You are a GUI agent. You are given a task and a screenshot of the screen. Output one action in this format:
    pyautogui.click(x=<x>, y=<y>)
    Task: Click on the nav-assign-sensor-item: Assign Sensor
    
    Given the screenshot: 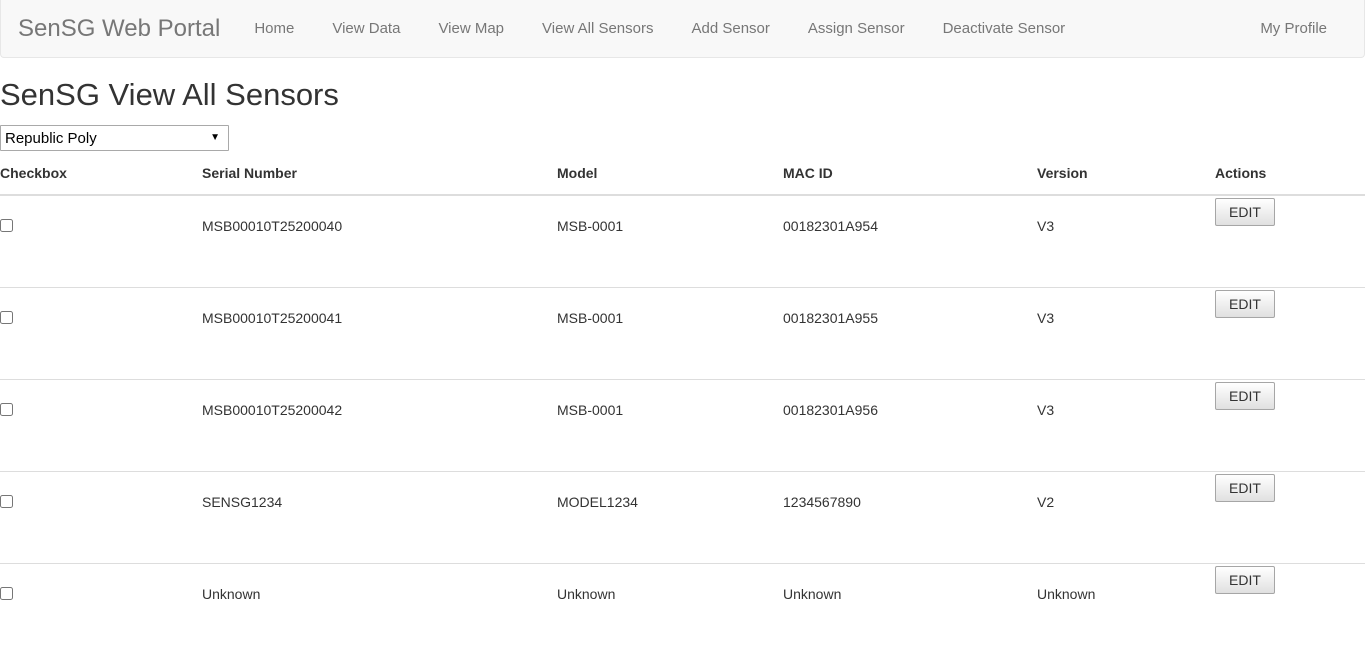 What is the action you would take?
    pyautogui.click(x=856, y=28)
    